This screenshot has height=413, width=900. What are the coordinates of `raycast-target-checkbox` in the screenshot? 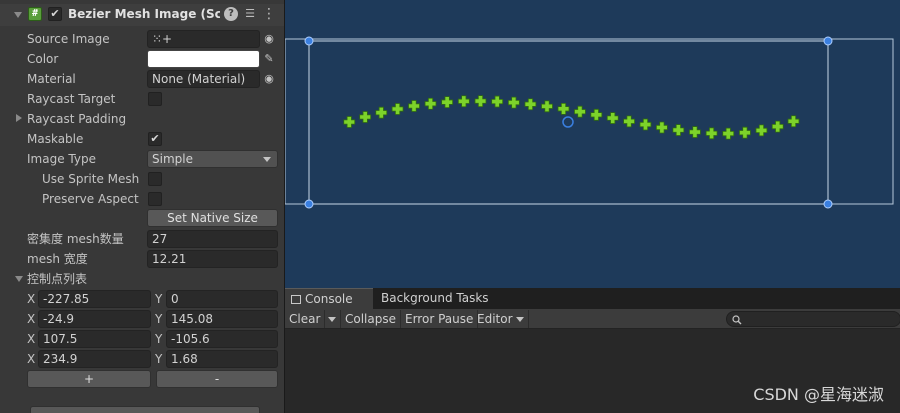 It's located at (155, 99).